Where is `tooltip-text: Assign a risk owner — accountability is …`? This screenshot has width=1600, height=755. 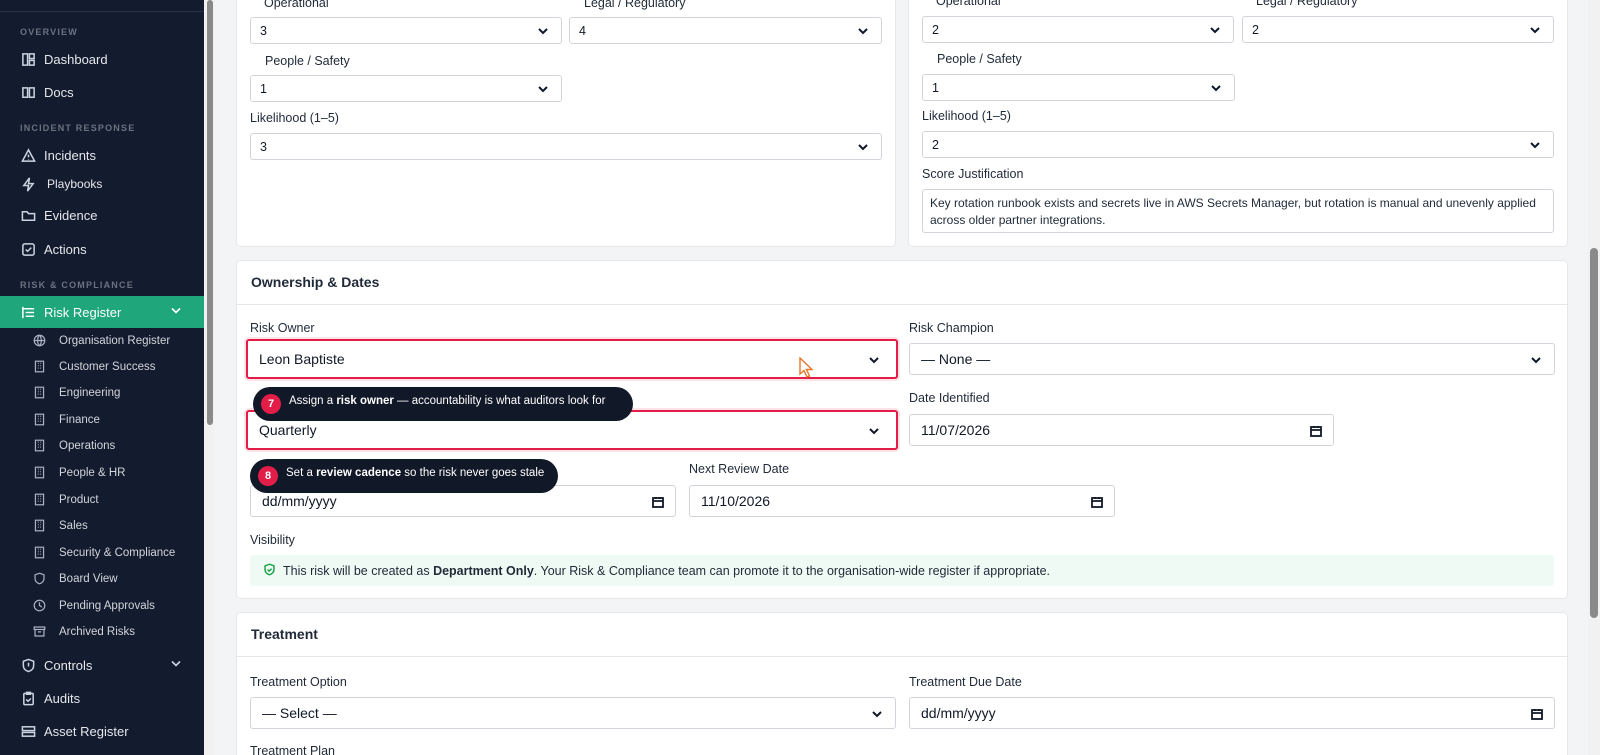 tooltip-text: Assign a risk owner — accountability is … is located at coordinates (447, 401).